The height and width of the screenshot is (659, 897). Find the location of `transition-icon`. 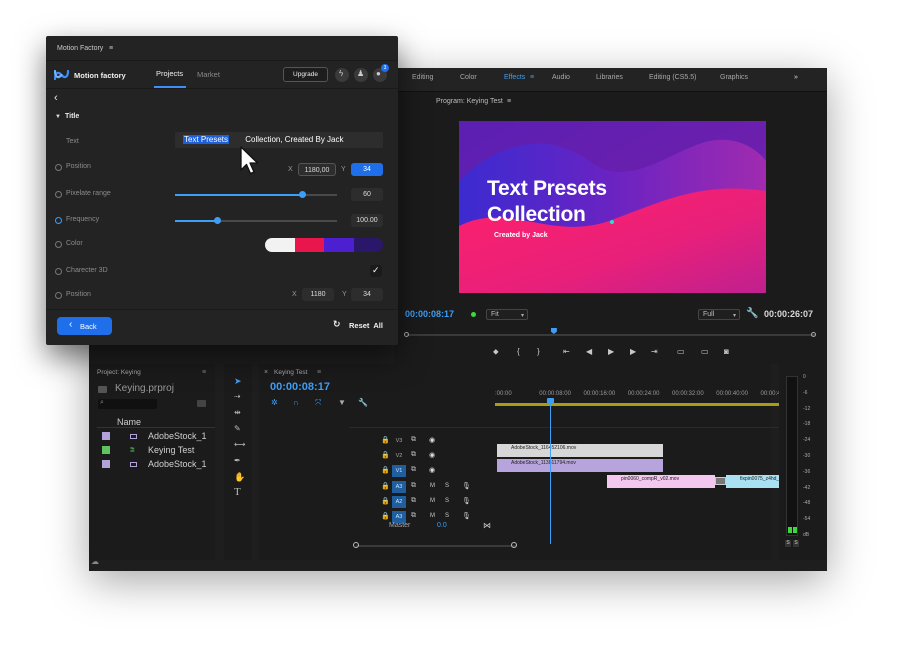

transition-icon is located at coordinates (720, 481).